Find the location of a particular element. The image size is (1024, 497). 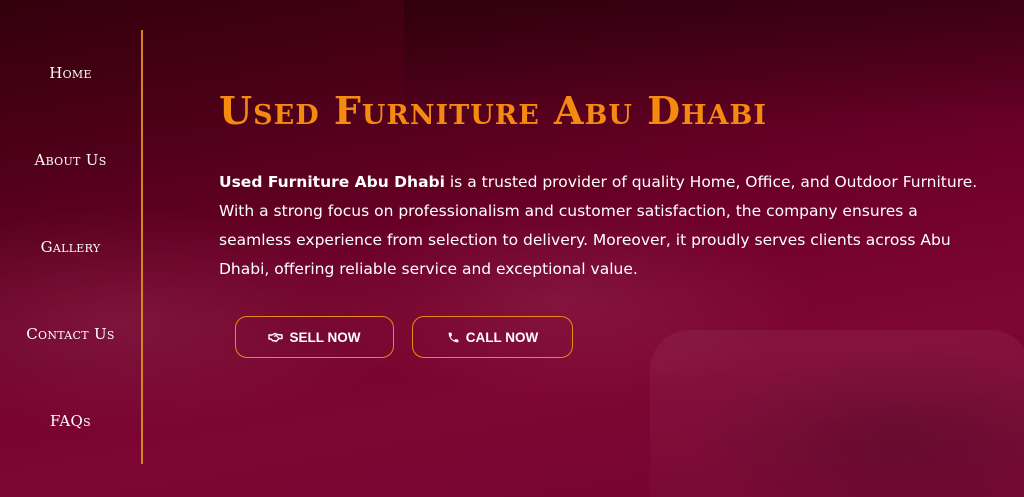

sell-now-label: SELL NOW is located at coordinates (325, 337).